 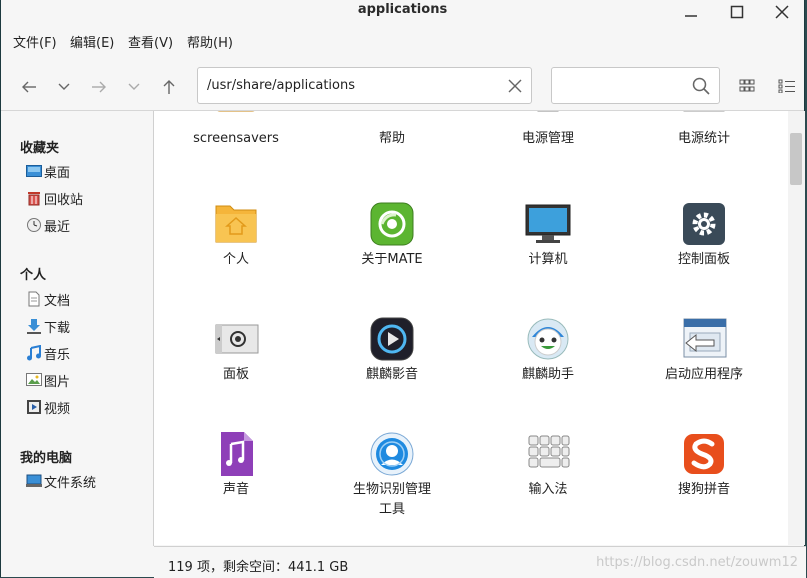 I want to click on file-item-home: 个人, so click(x=236, y=235).